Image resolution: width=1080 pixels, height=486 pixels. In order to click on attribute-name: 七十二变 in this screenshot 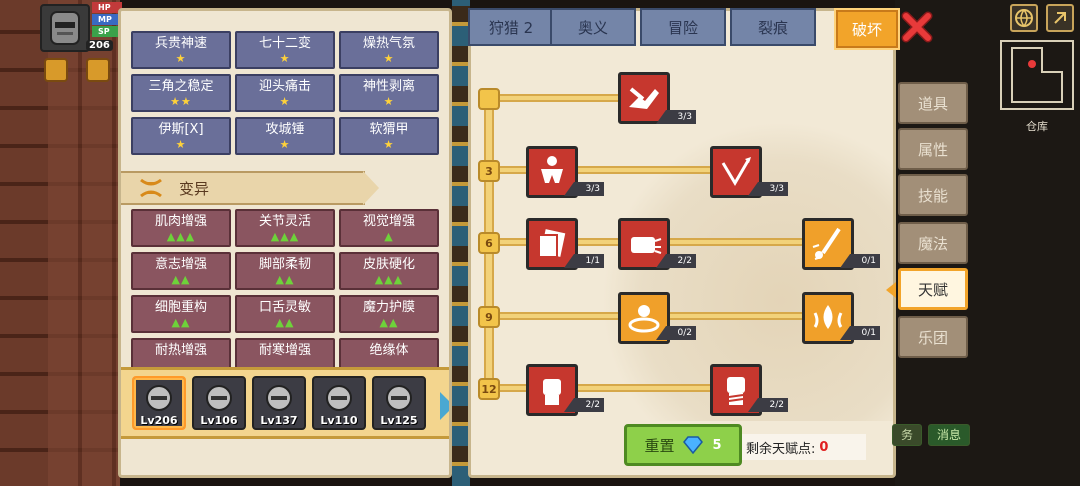, I will do `click(284, 43)`.